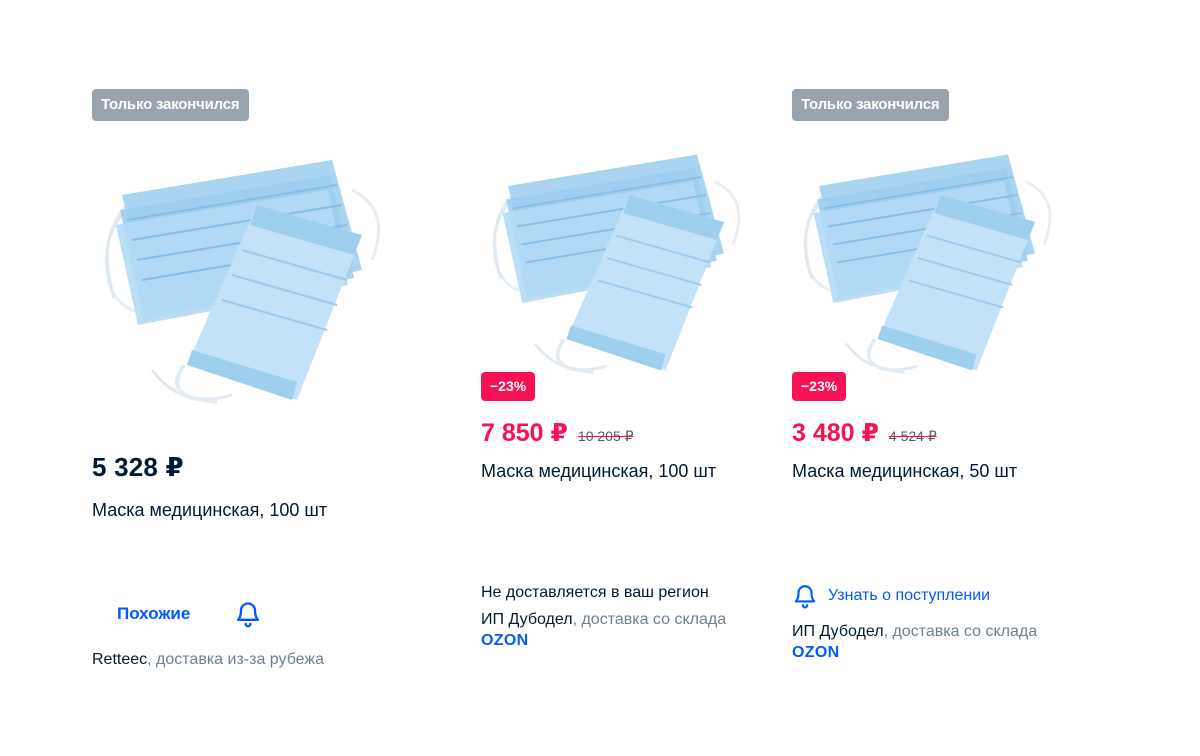 The width and height of the screenshot is (1200, 756). I want to click on old-price: 10 205 ₽, so click(605, 436).